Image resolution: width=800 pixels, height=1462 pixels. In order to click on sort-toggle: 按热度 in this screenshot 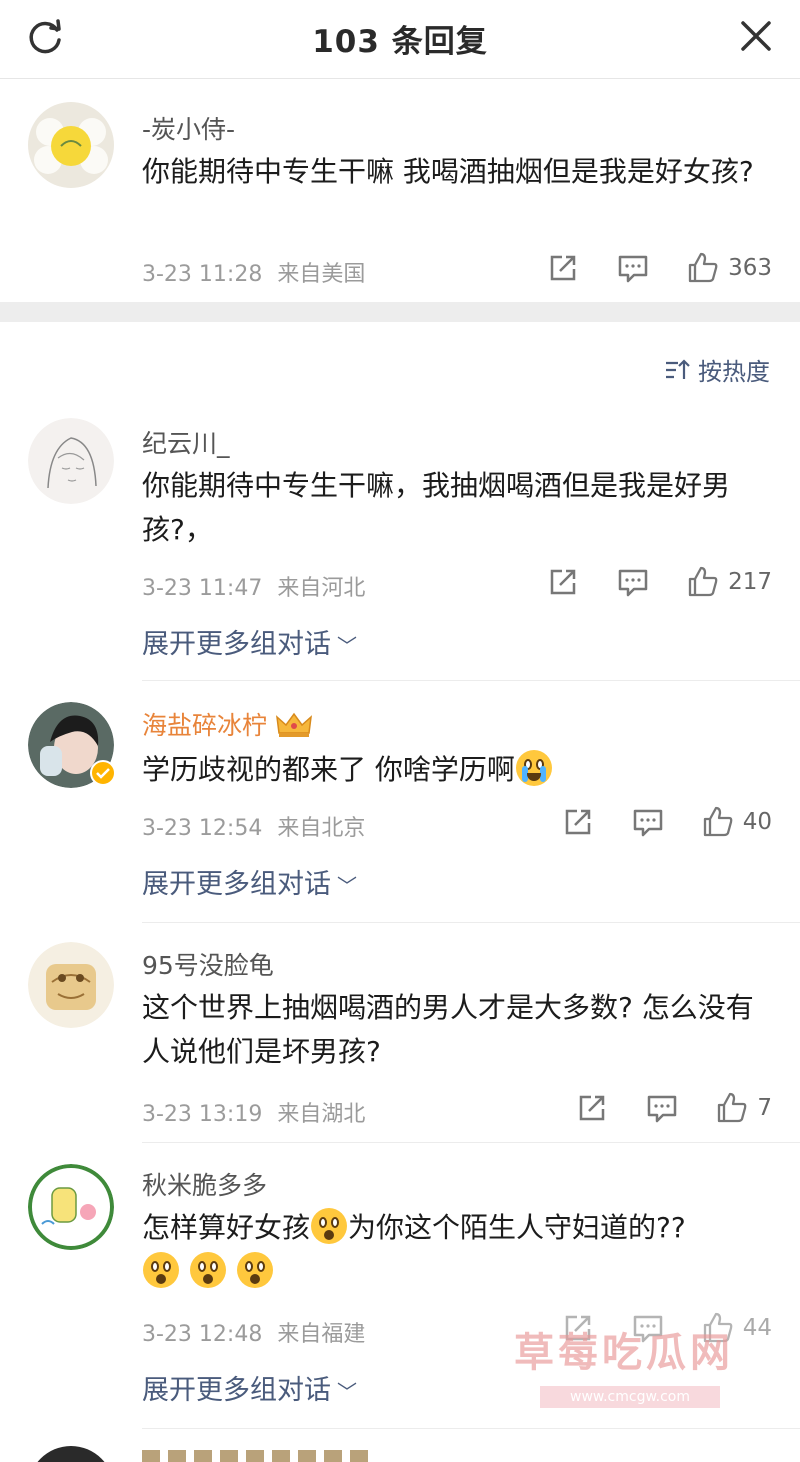, I will do `click(717, 369)`.